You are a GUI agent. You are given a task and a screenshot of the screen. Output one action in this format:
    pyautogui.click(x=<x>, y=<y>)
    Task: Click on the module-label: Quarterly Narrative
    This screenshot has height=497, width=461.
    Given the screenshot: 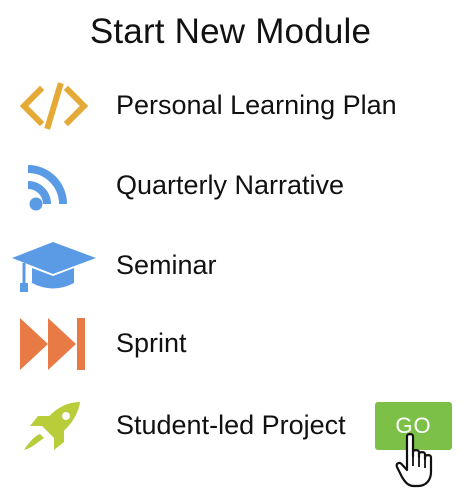 What is the action you would take?
    pyautogui.click(x=230, y=185)
    